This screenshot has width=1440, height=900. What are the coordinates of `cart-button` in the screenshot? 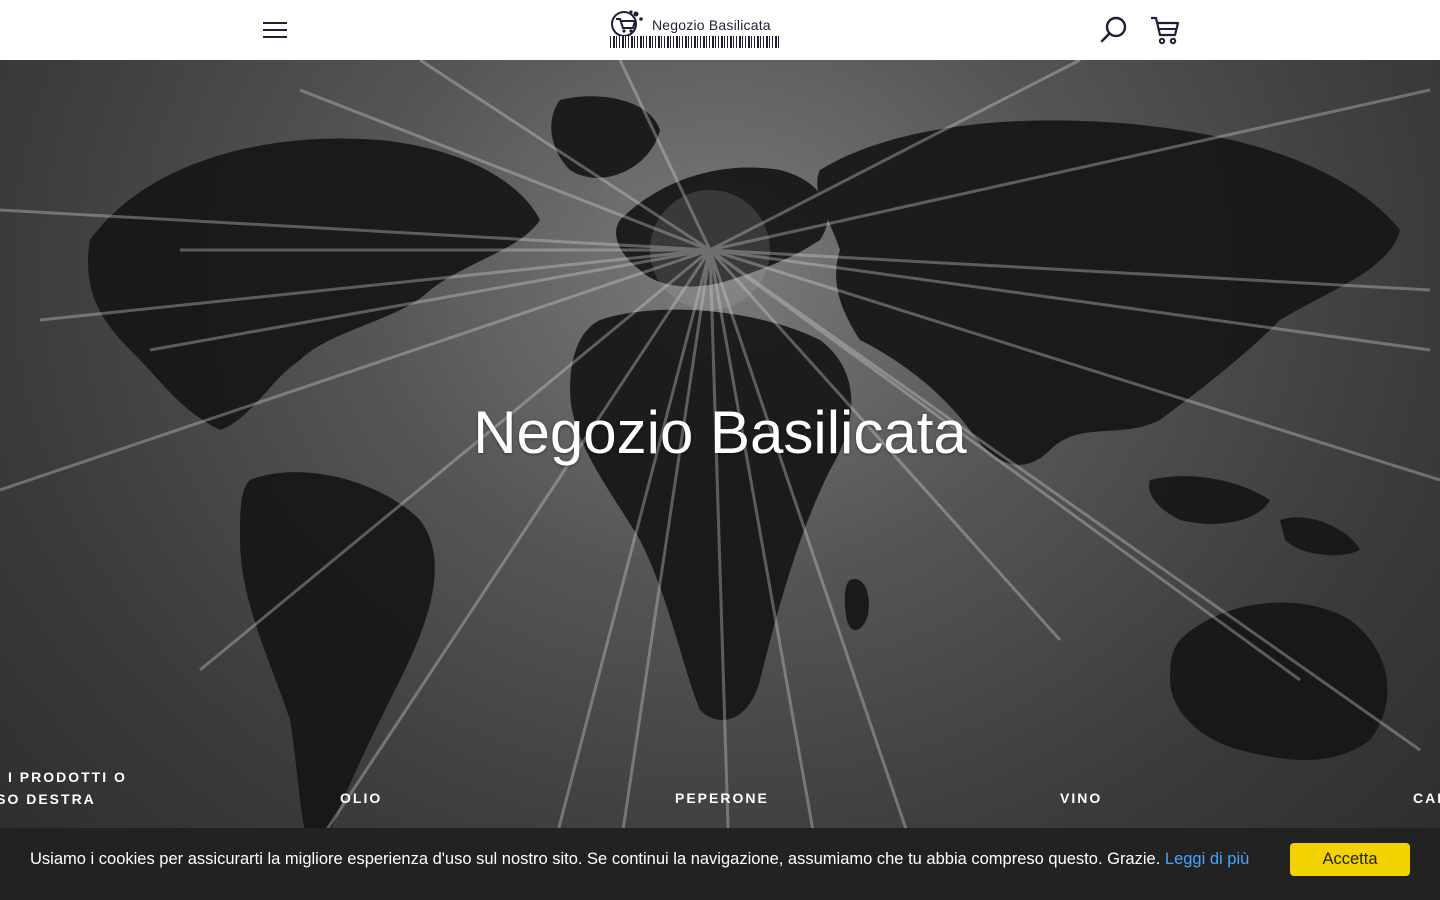 It's located at (1165, 30).